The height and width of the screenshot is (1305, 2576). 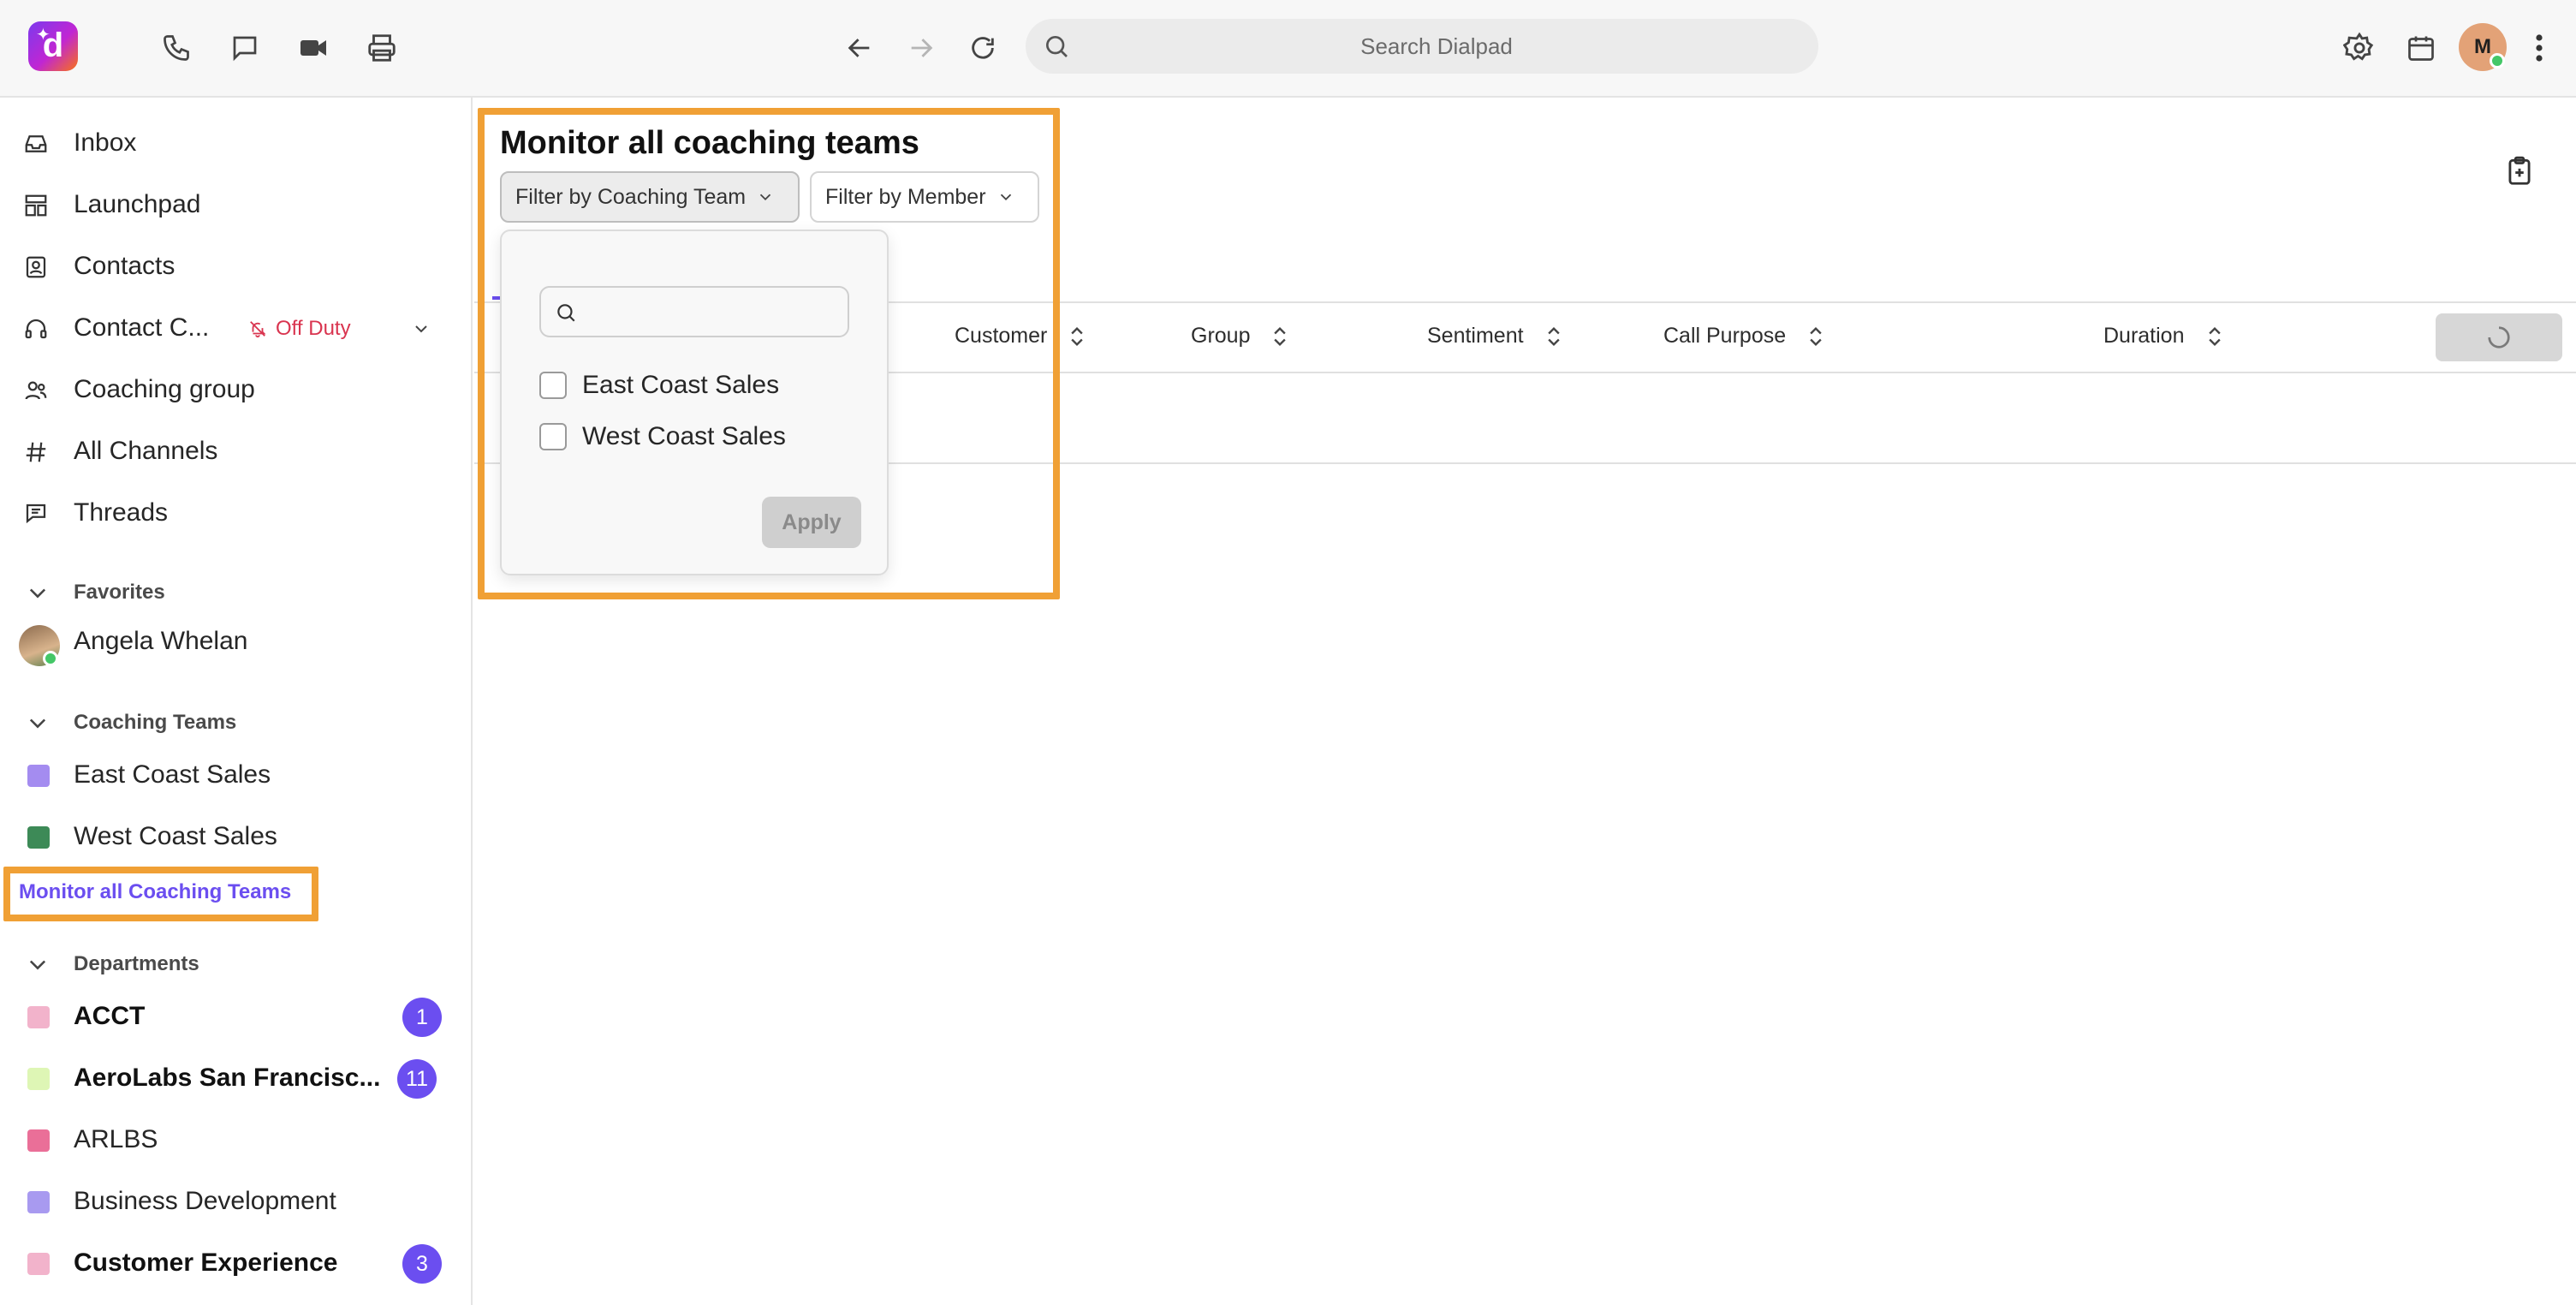 I want to click on column-header-sentiment: Sentiment, so click(x=1495, y=337).